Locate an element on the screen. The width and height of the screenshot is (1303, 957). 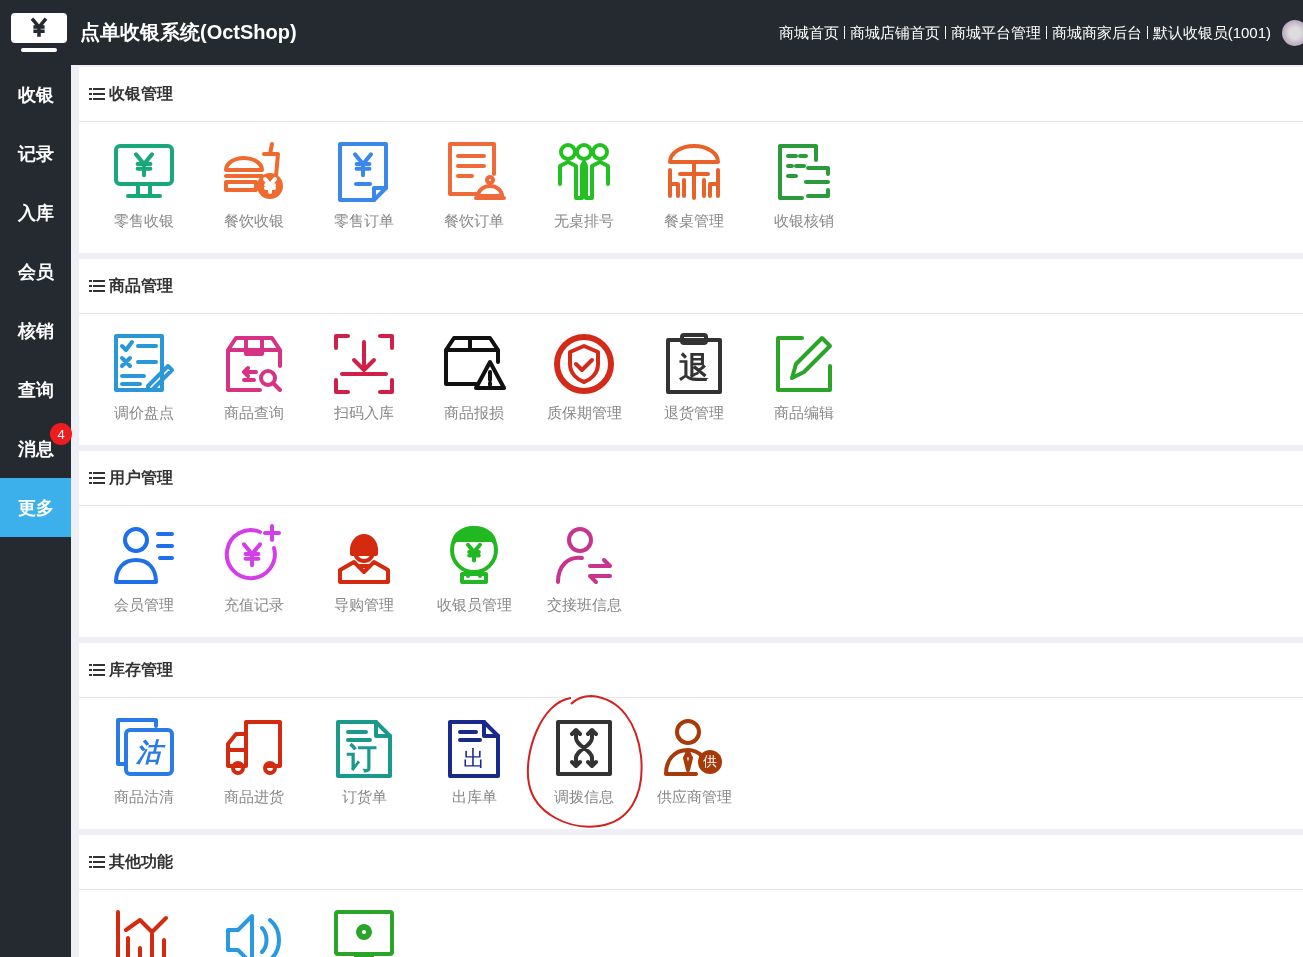
user-avatar is located at coordinates (1292, 32).